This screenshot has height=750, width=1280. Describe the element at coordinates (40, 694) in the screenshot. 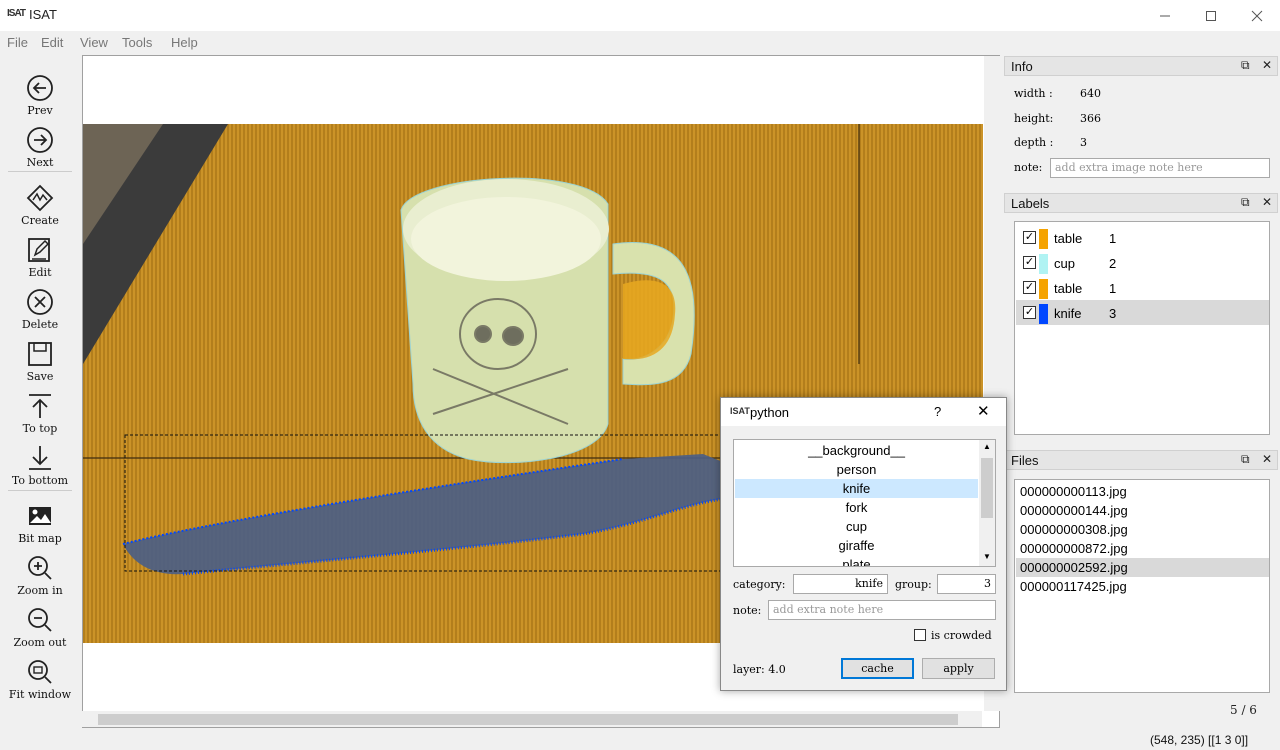

I see `fit-window-label: Fit window` at that location.